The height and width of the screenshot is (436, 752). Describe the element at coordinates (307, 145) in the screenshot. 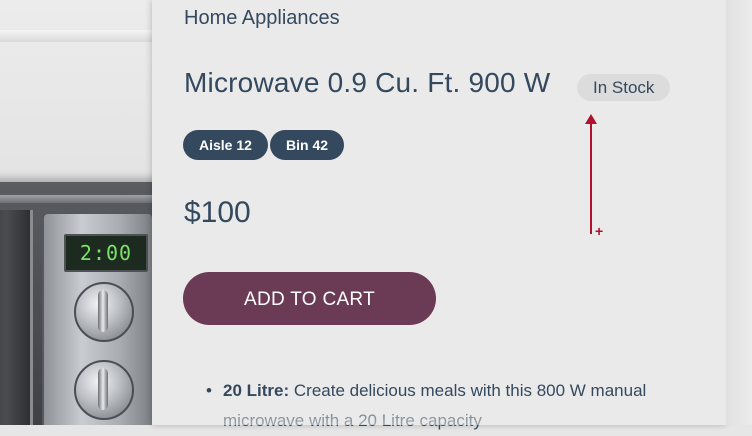

I see `bin-tag: Bin 42` at that location.